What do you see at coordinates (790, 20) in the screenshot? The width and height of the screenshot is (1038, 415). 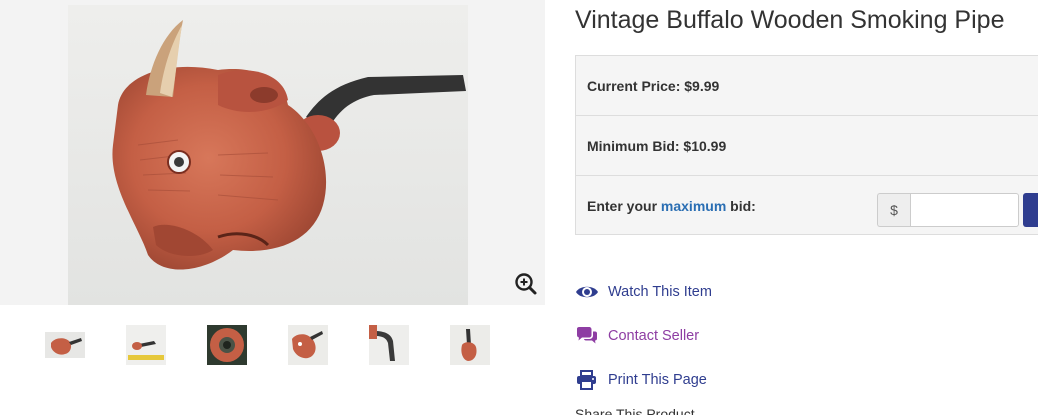 I see `product-title: Vintage Buffalo Wooden Smoking Pipe` at bounding box center [790, 20].